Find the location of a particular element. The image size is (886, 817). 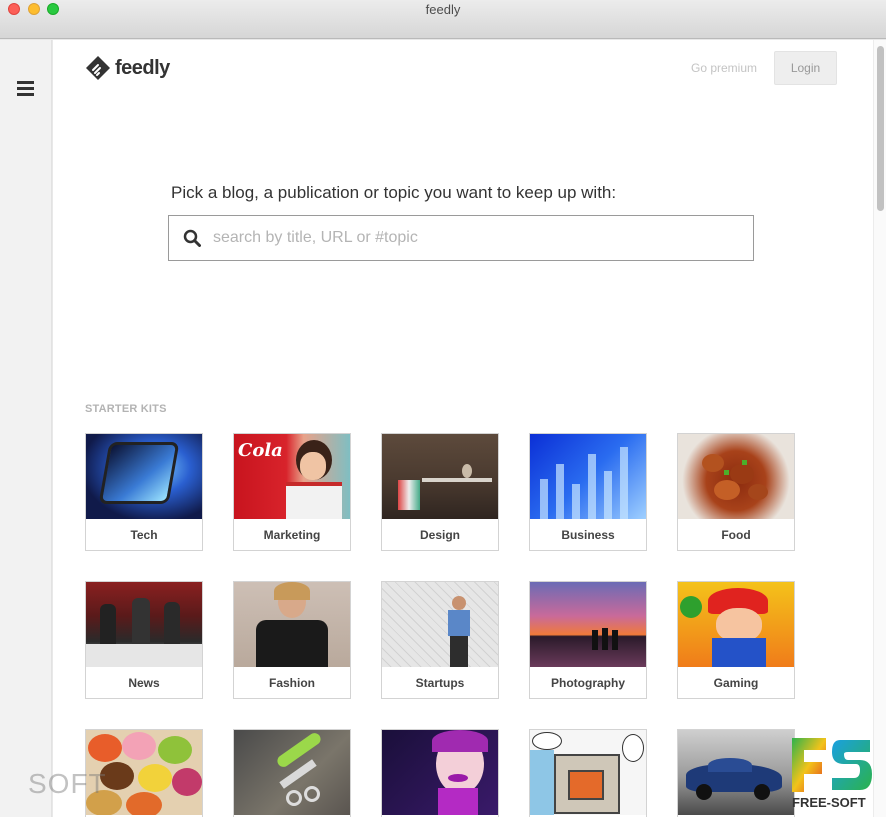

kit-label: Gaming is located at coordinates (736, 682).